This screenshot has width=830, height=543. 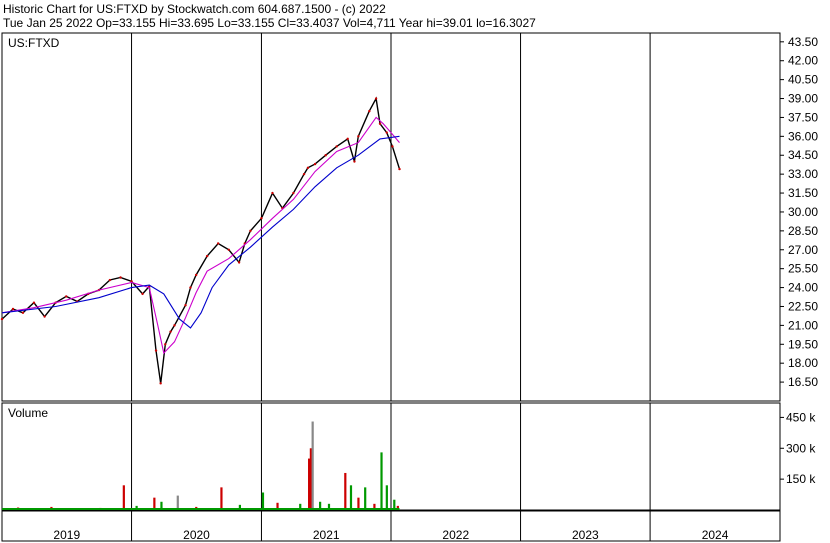 What do you see at coordinates (803, 344) in the screenshot?
I see `price-y-tick-label: 19.50` at bounding box center [803, 344].